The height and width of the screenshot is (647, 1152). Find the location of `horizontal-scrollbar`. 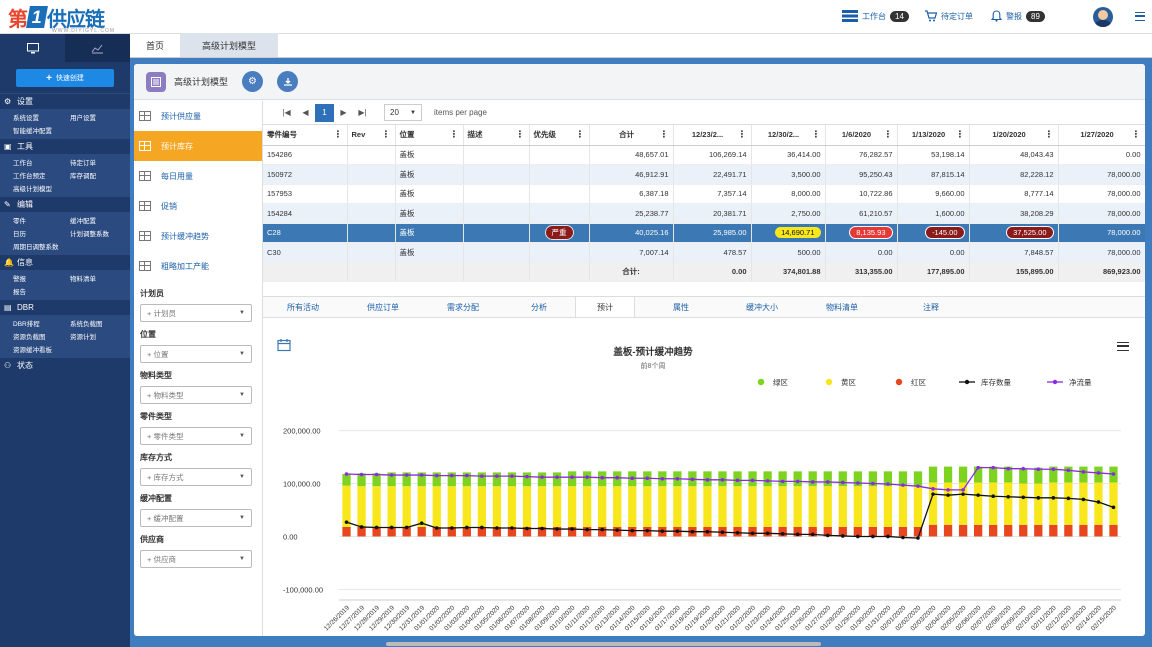

horizontal-scrollbar is located at coordinates (603, 644).